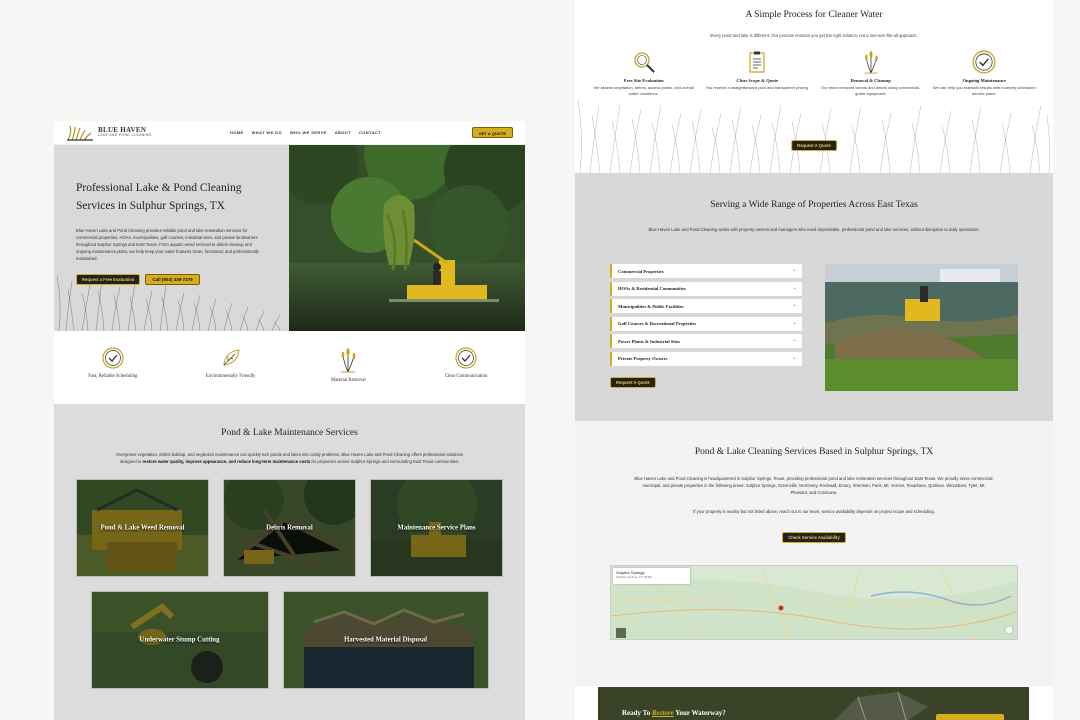 The width and height of the screenshot is (1080, 720). I want to click on feature-material-removal: Material Removal, so click(348, 365).